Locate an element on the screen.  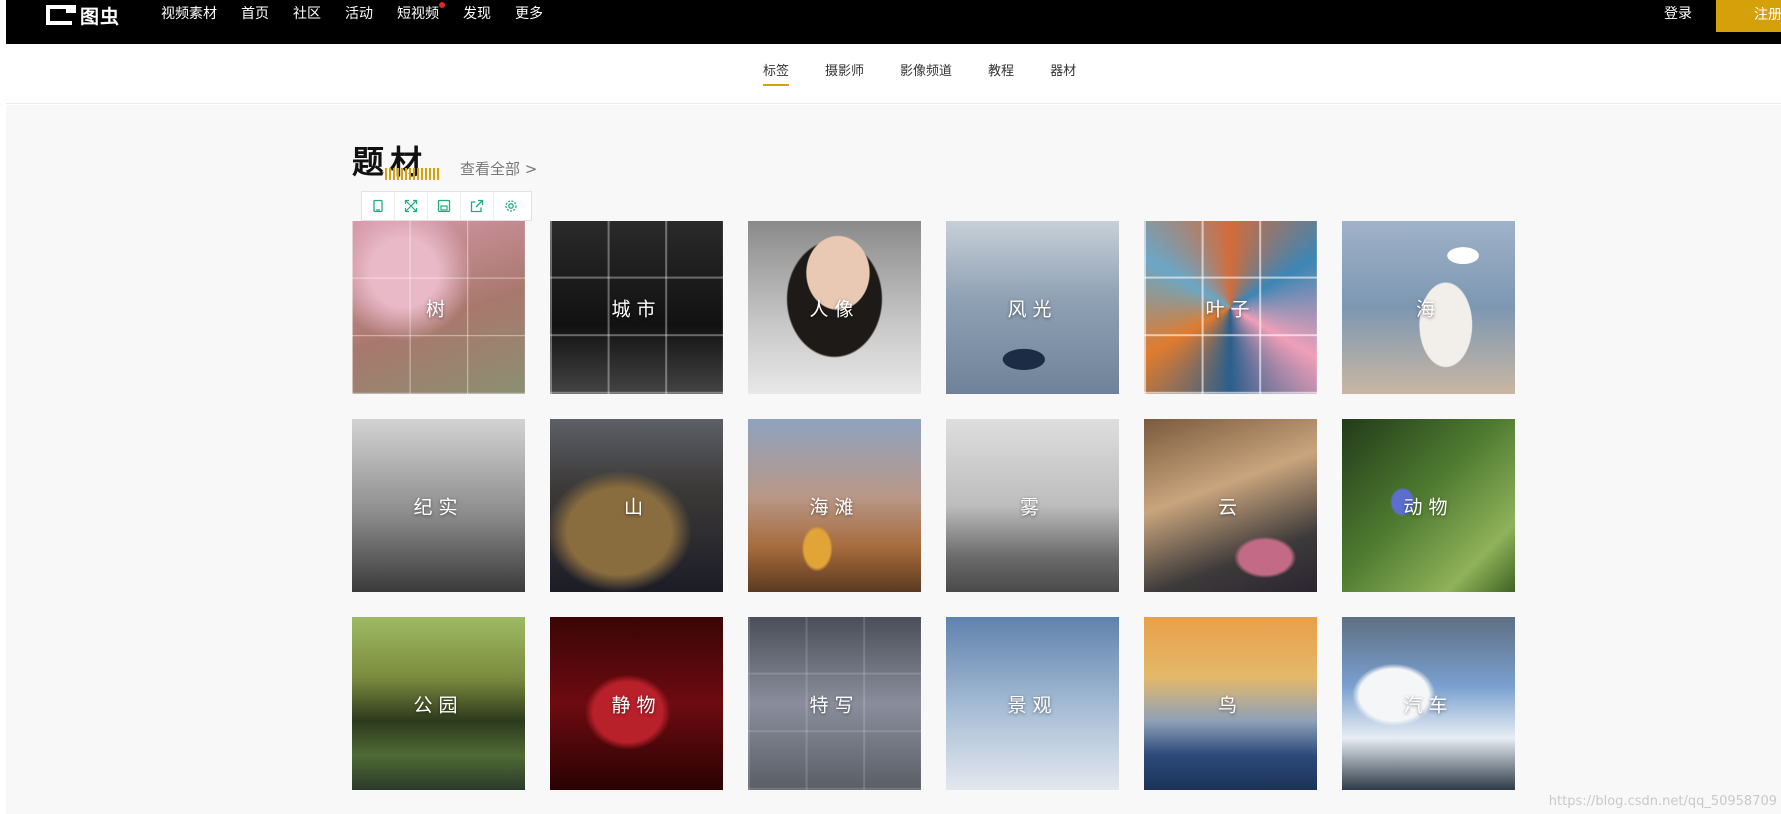
nav-label: 视频素材 is located at coordinates (189, 14).